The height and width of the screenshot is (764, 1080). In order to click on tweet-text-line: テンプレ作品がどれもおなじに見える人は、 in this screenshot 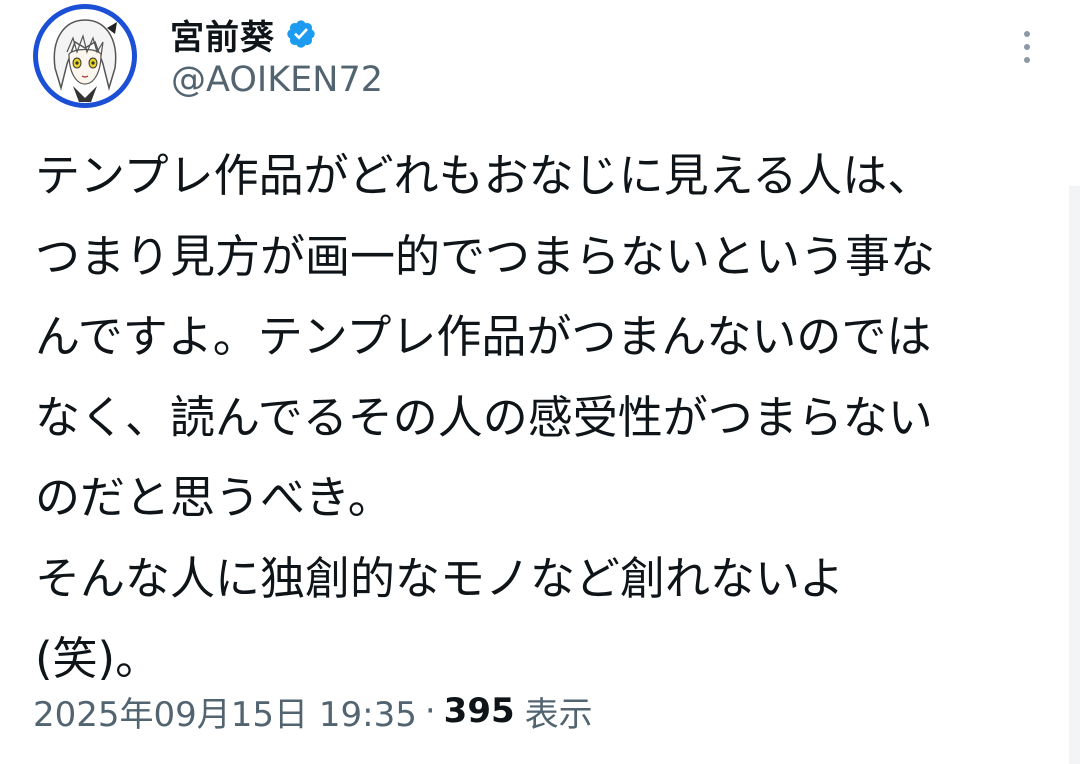, I will do `click(484, 175)`.